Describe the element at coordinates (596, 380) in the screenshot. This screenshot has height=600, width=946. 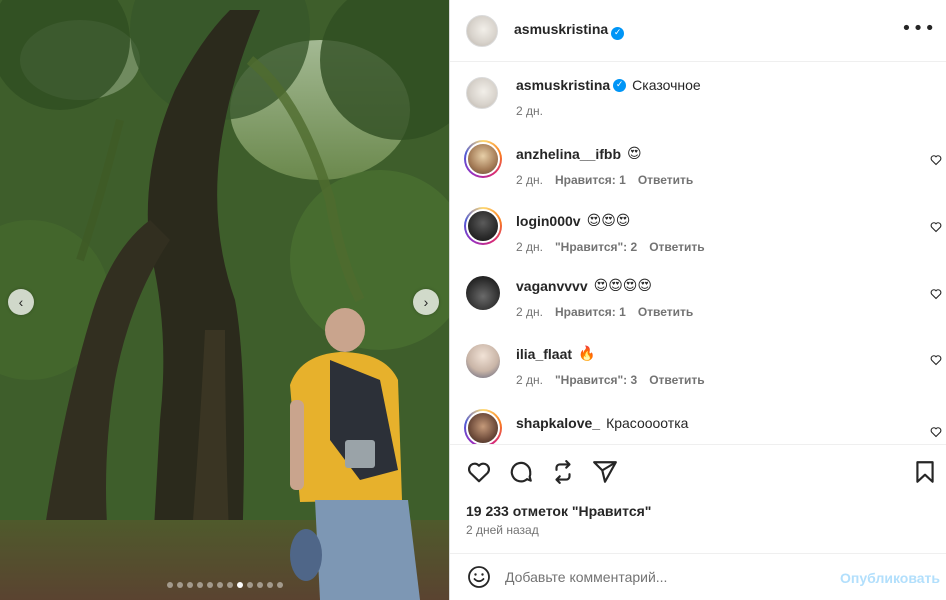
I see `comment-likes: "Нравится": 3` at that location.